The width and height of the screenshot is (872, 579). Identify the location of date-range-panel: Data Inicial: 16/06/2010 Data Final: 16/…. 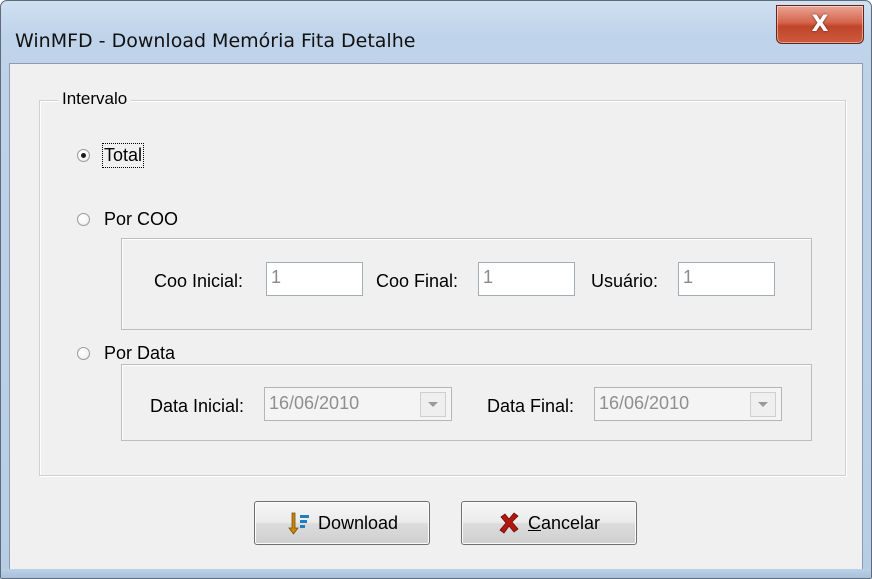
(466, 402).